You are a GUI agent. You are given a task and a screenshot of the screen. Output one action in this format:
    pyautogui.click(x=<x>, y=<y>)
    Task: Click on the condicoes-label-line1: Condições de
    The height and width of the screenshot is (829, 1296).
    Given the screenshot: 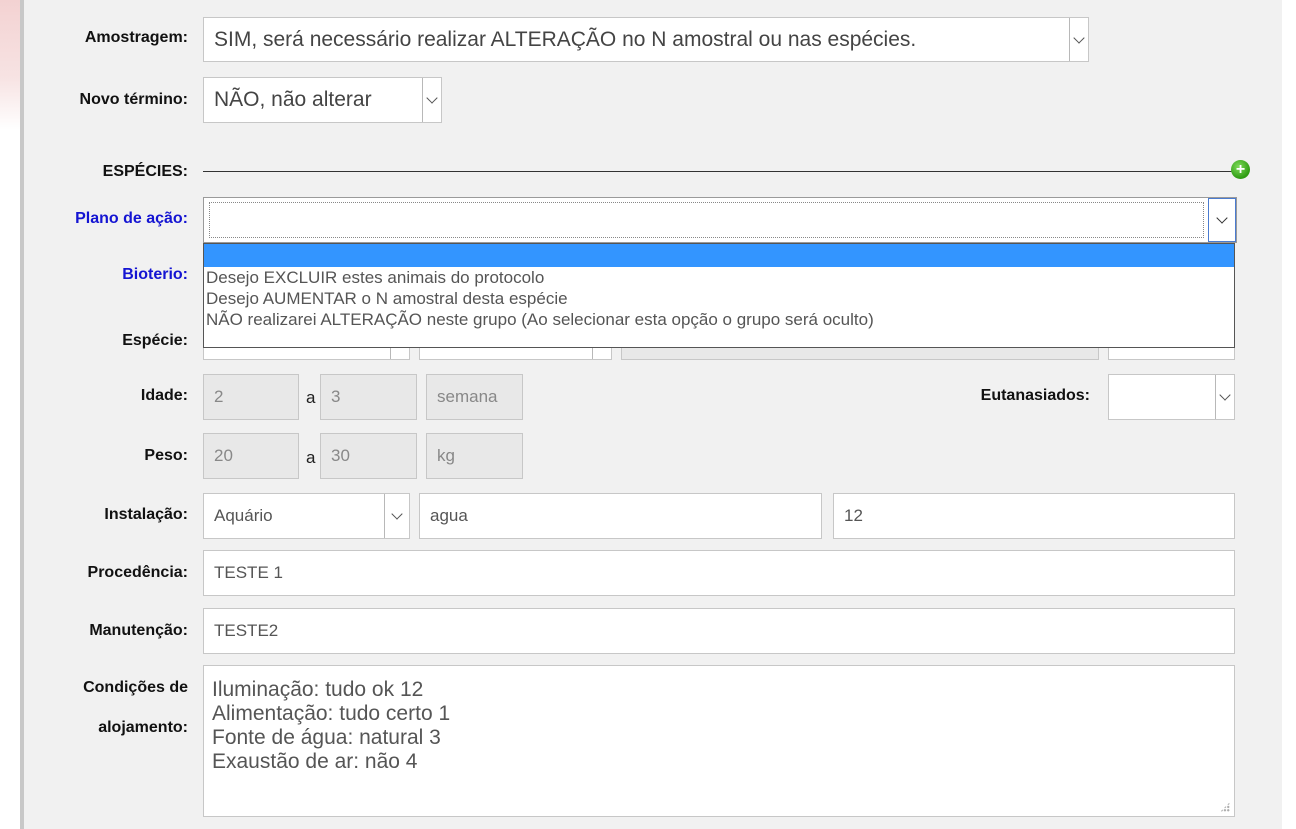 What is the action you would take?
    pyautogui.click(x=135, y=687)
    